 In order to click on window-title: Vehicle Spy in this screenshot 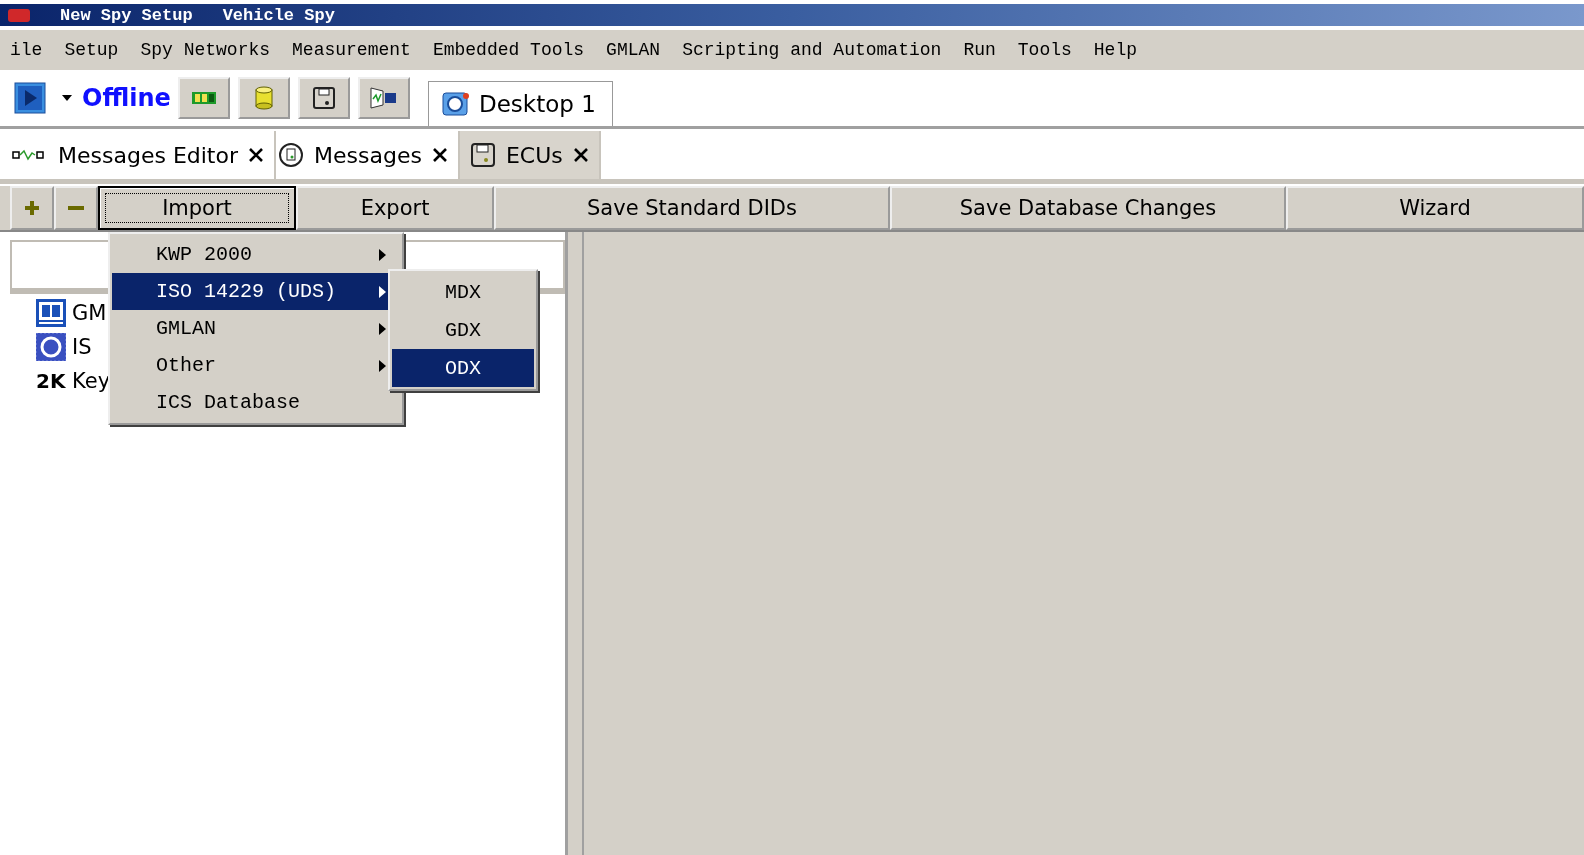, I will do `click(278, 15)`.